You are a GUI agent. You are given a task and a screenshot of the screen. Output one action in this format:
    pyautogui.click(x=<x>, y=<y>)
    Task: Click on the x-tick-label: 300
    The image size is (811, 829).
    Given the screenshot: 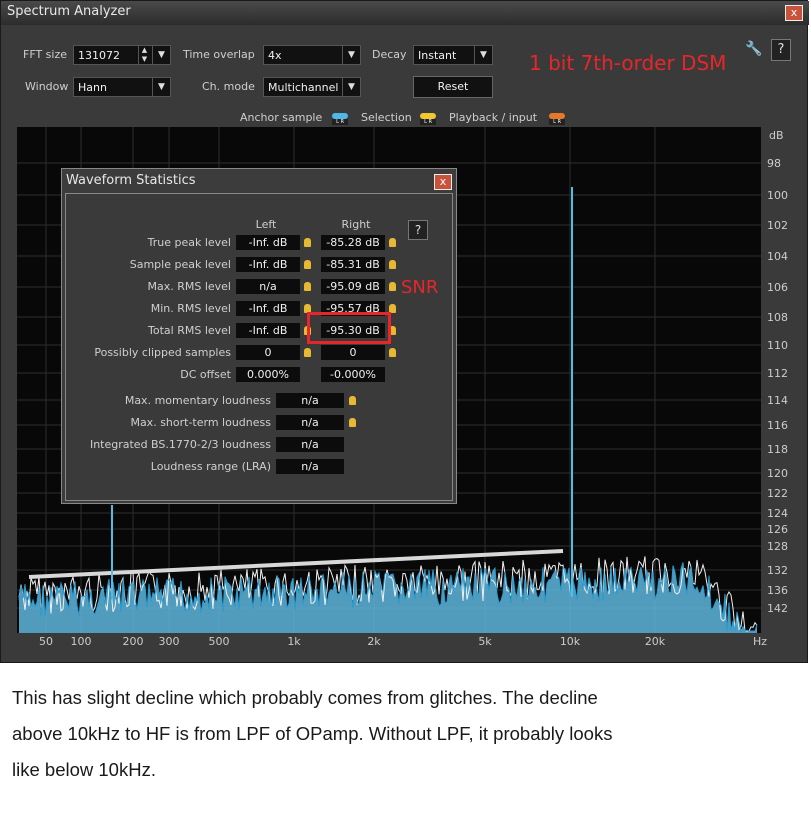 What is the action you would take?
    pyautogui.click(x=169, y=641)
    